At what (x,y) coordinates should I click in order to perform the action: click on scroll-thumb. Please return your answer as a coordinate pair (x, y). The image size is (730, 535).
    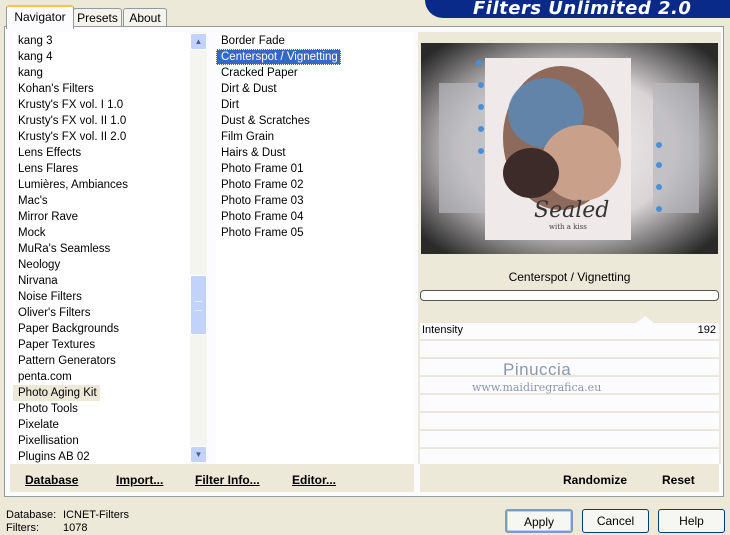
    Looking at the image, I should click on (198, 305).